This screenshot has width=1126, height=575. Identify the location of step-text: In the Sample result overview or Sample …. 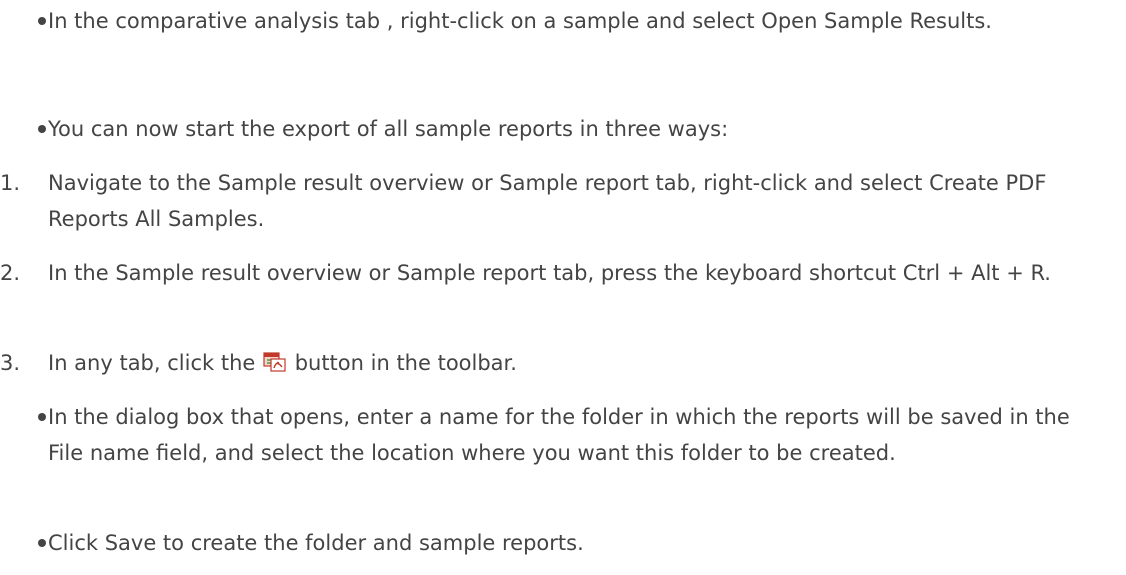
(549, 273).